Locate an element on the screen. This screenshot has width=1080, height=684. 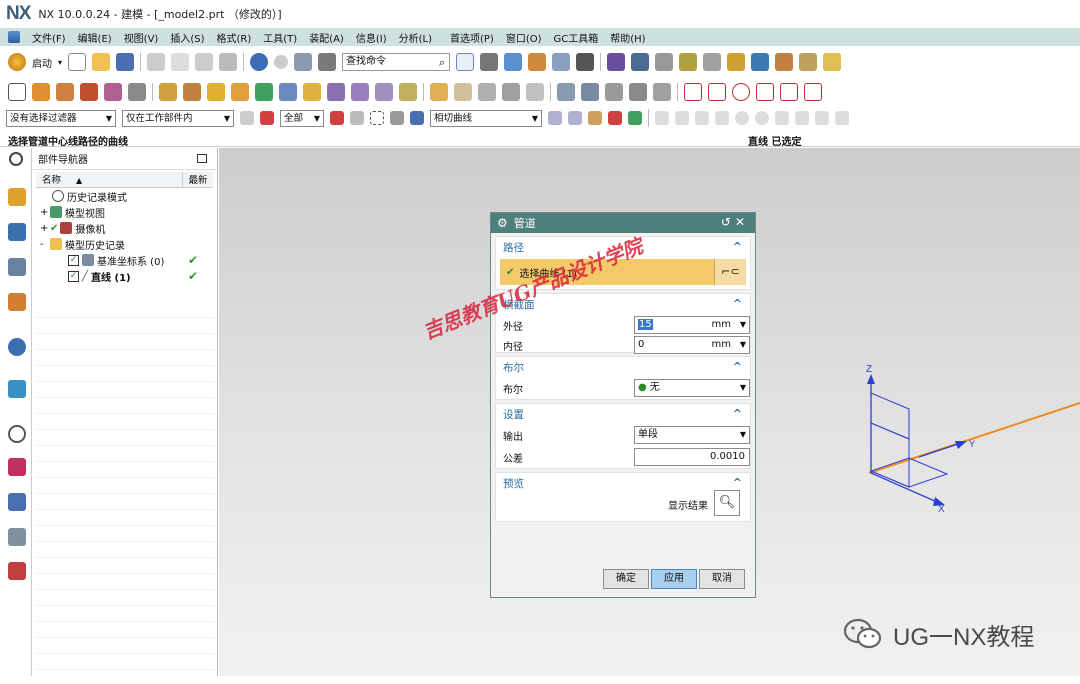
analysis-icon is located at coordinates (760, 62).